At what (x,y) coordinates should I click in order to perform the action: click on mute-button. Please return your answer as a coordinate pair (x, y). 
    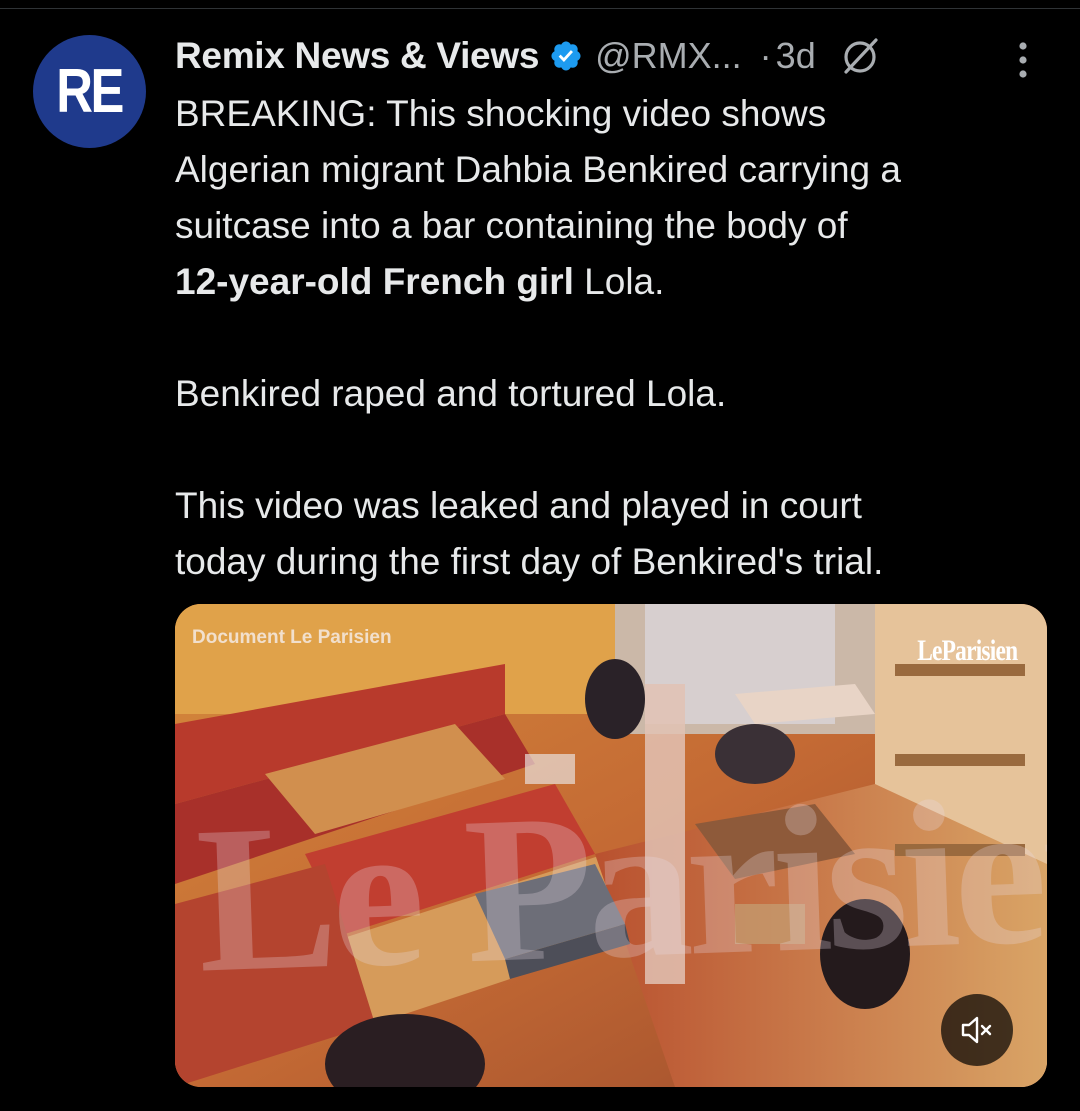
    Looking at the image, I should click on (977, 1030).